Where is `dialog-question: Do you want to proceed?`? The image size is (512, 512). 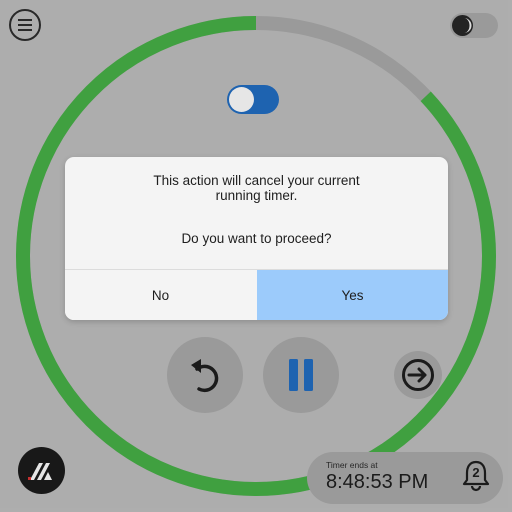
dialog-question: Do you want to proceed? is located at coordinates (256, 238).